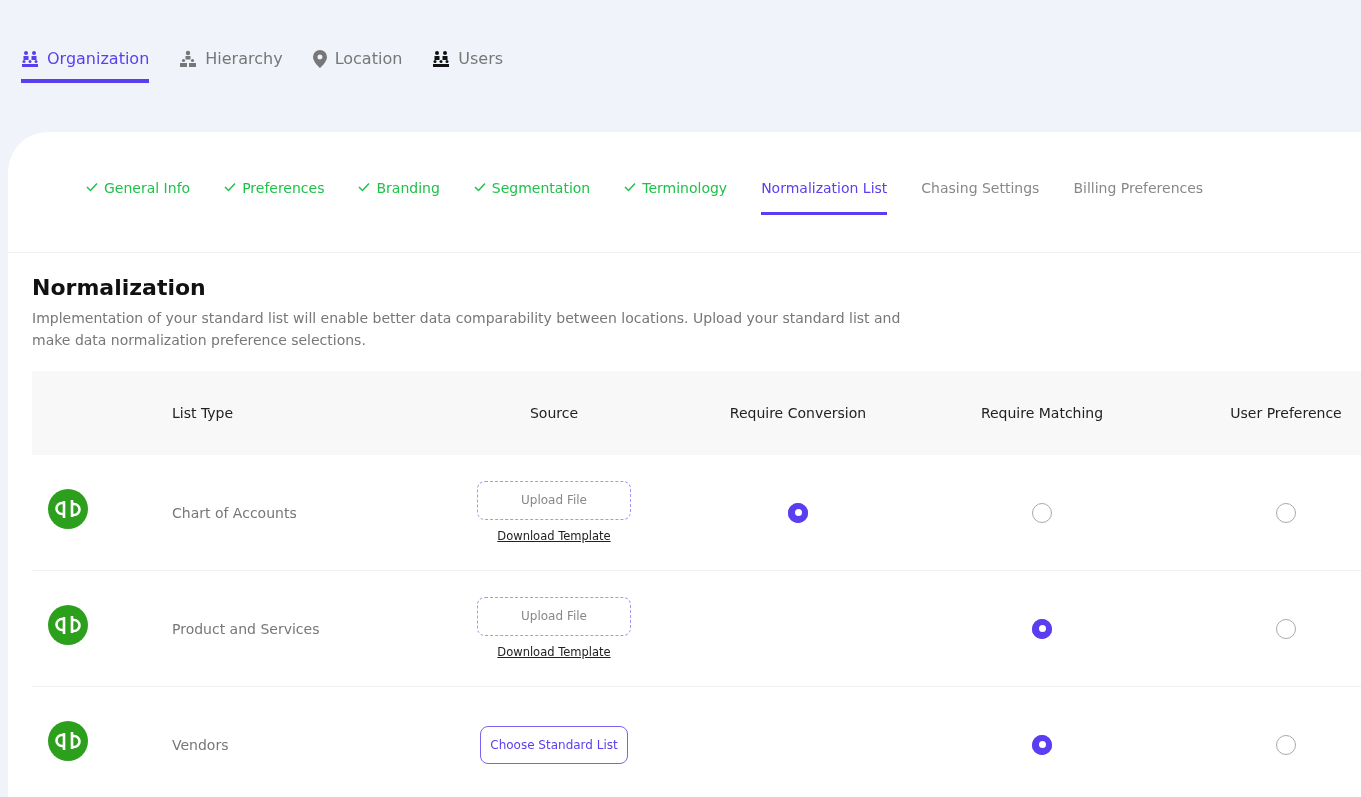 This screenshot has width=1361, height=797. Describe the element at coordinates (532, 196) in the screenshot. I see `settings-tab: Segmentation` at that location.